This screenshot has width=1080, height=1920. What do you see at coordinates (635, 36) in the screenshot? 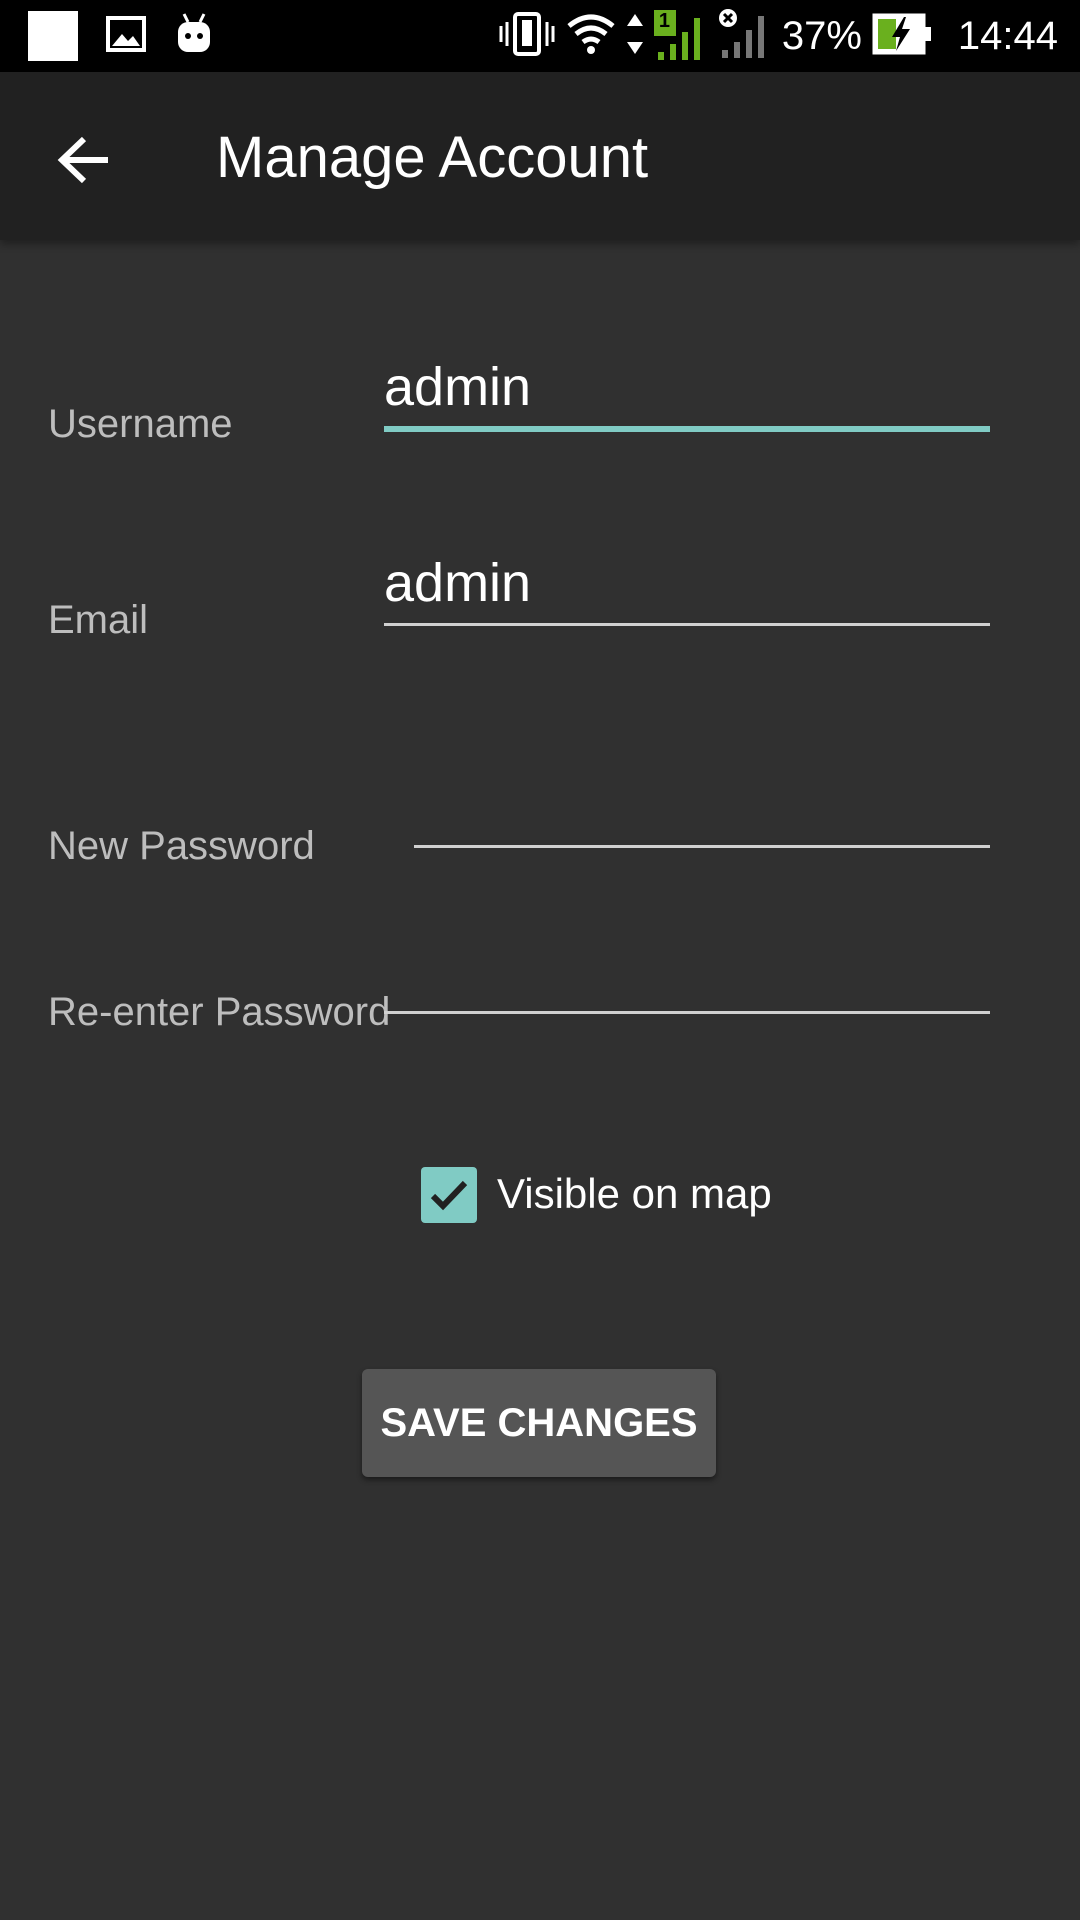
I see `data-arrows-icon` at bounding box center [635, 36].